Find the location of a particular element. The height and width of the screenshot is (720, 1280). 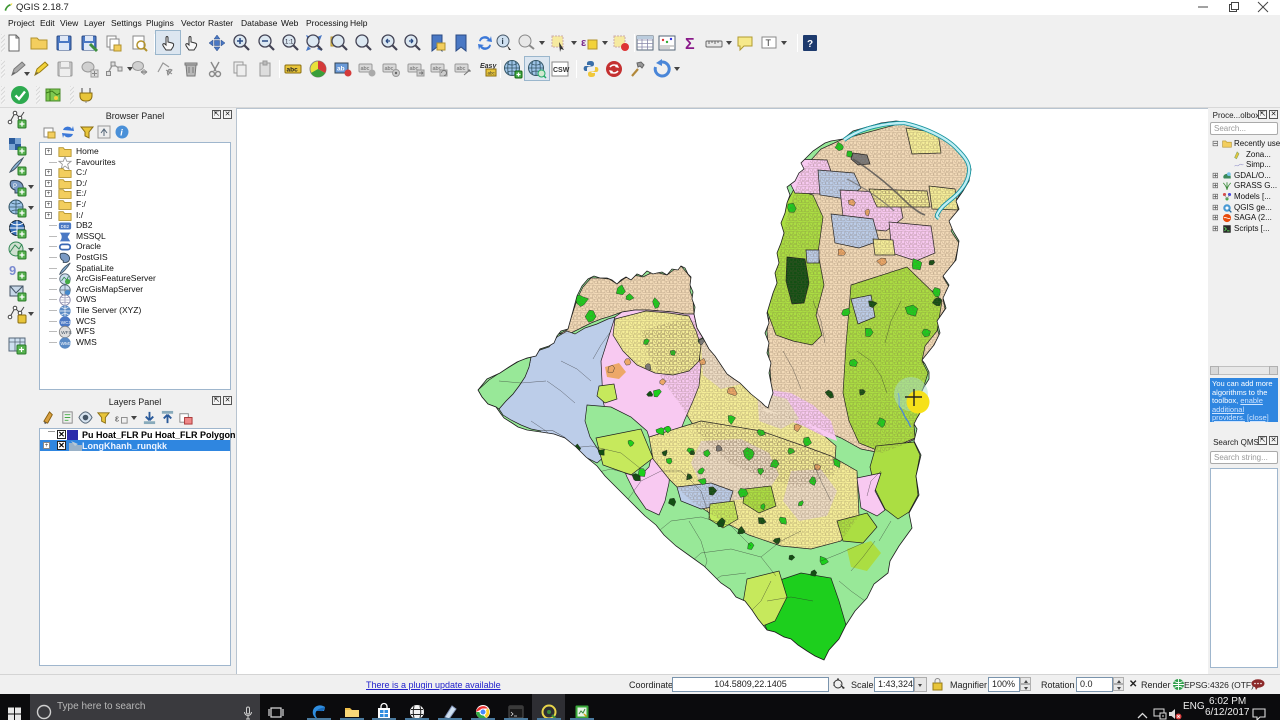

svg-text: P is located at coordinates (15, 187).